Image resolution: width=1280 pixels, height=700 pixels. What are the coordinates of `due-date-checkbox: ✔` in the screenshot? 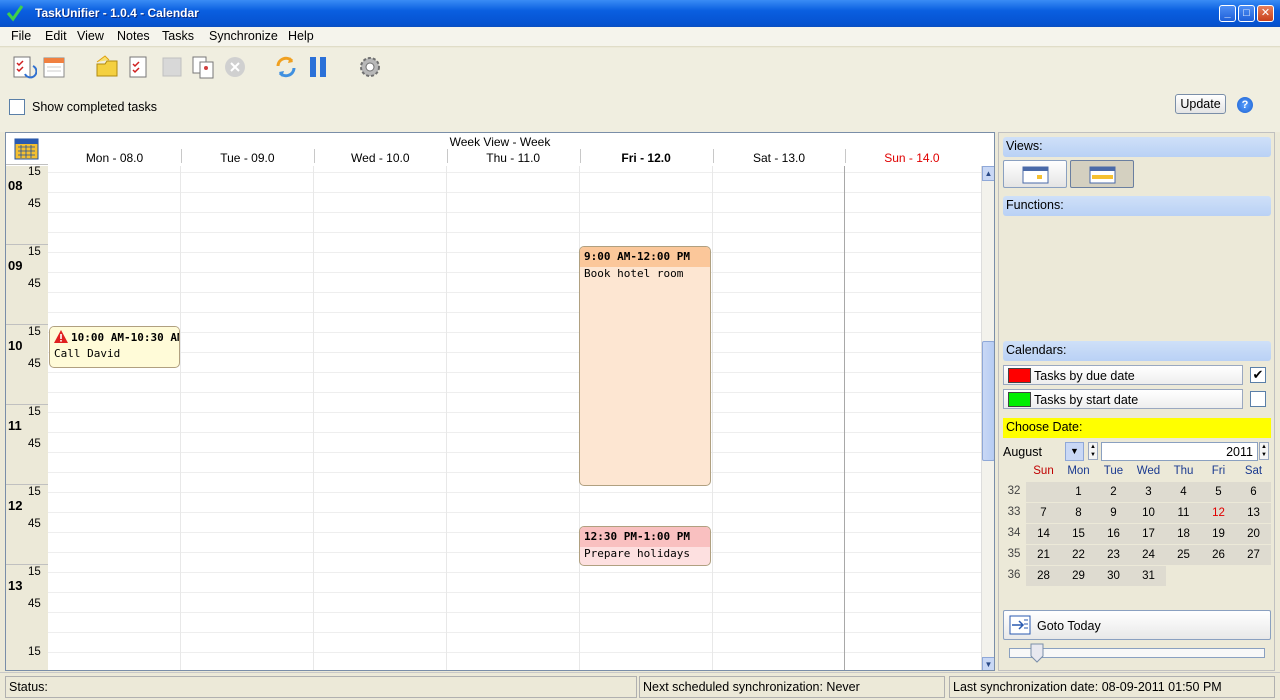 It's located at (1258, 375).